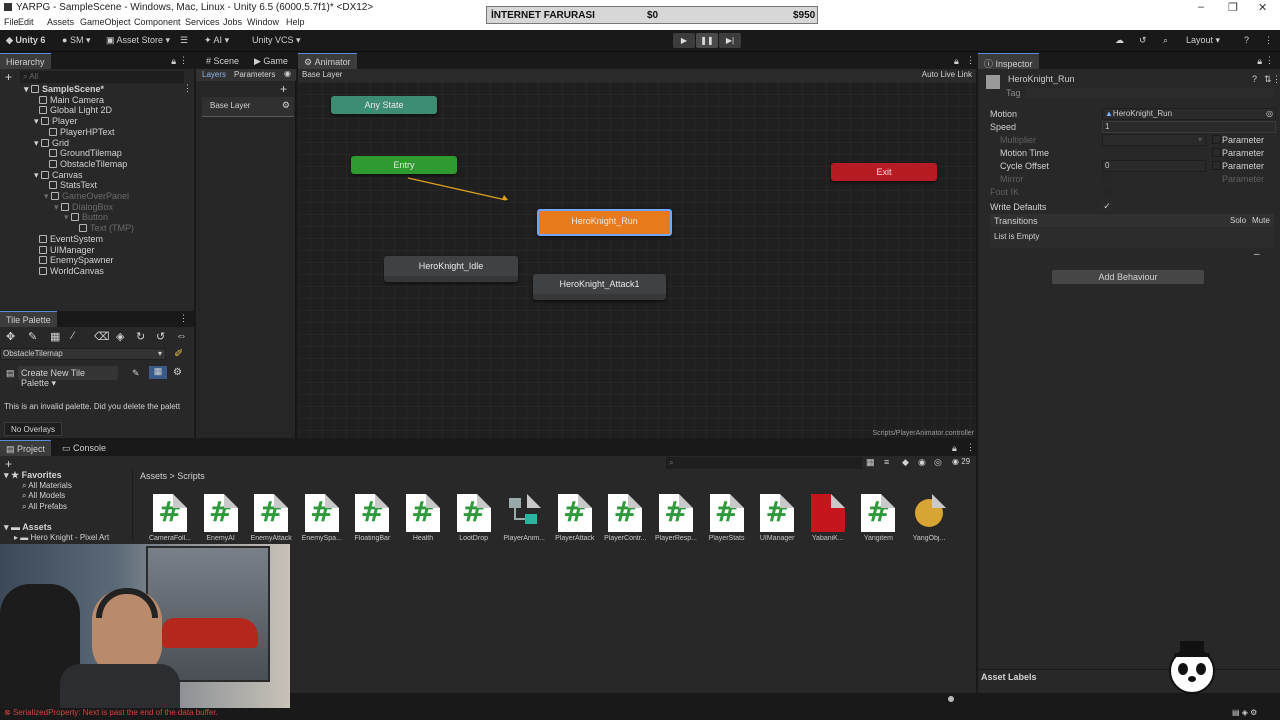 This screenshot has width=1280, height=720. Describe the element at coordinates (184, 40) in the screenshot. I see `layers-icon: ☰` at that location.